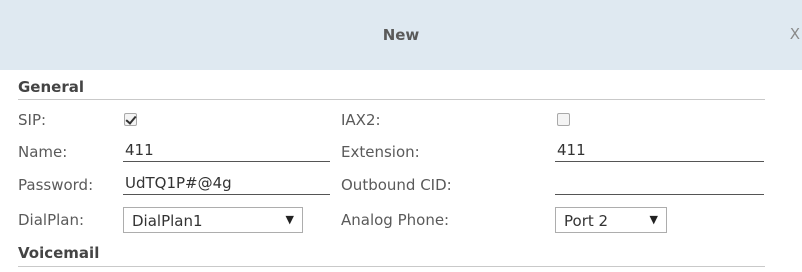 The image size is (802, 272). Describe the element at coordinates (167, 221) in the screenshot. I see `dialplan-selected-value: DialPlan1` at that location.